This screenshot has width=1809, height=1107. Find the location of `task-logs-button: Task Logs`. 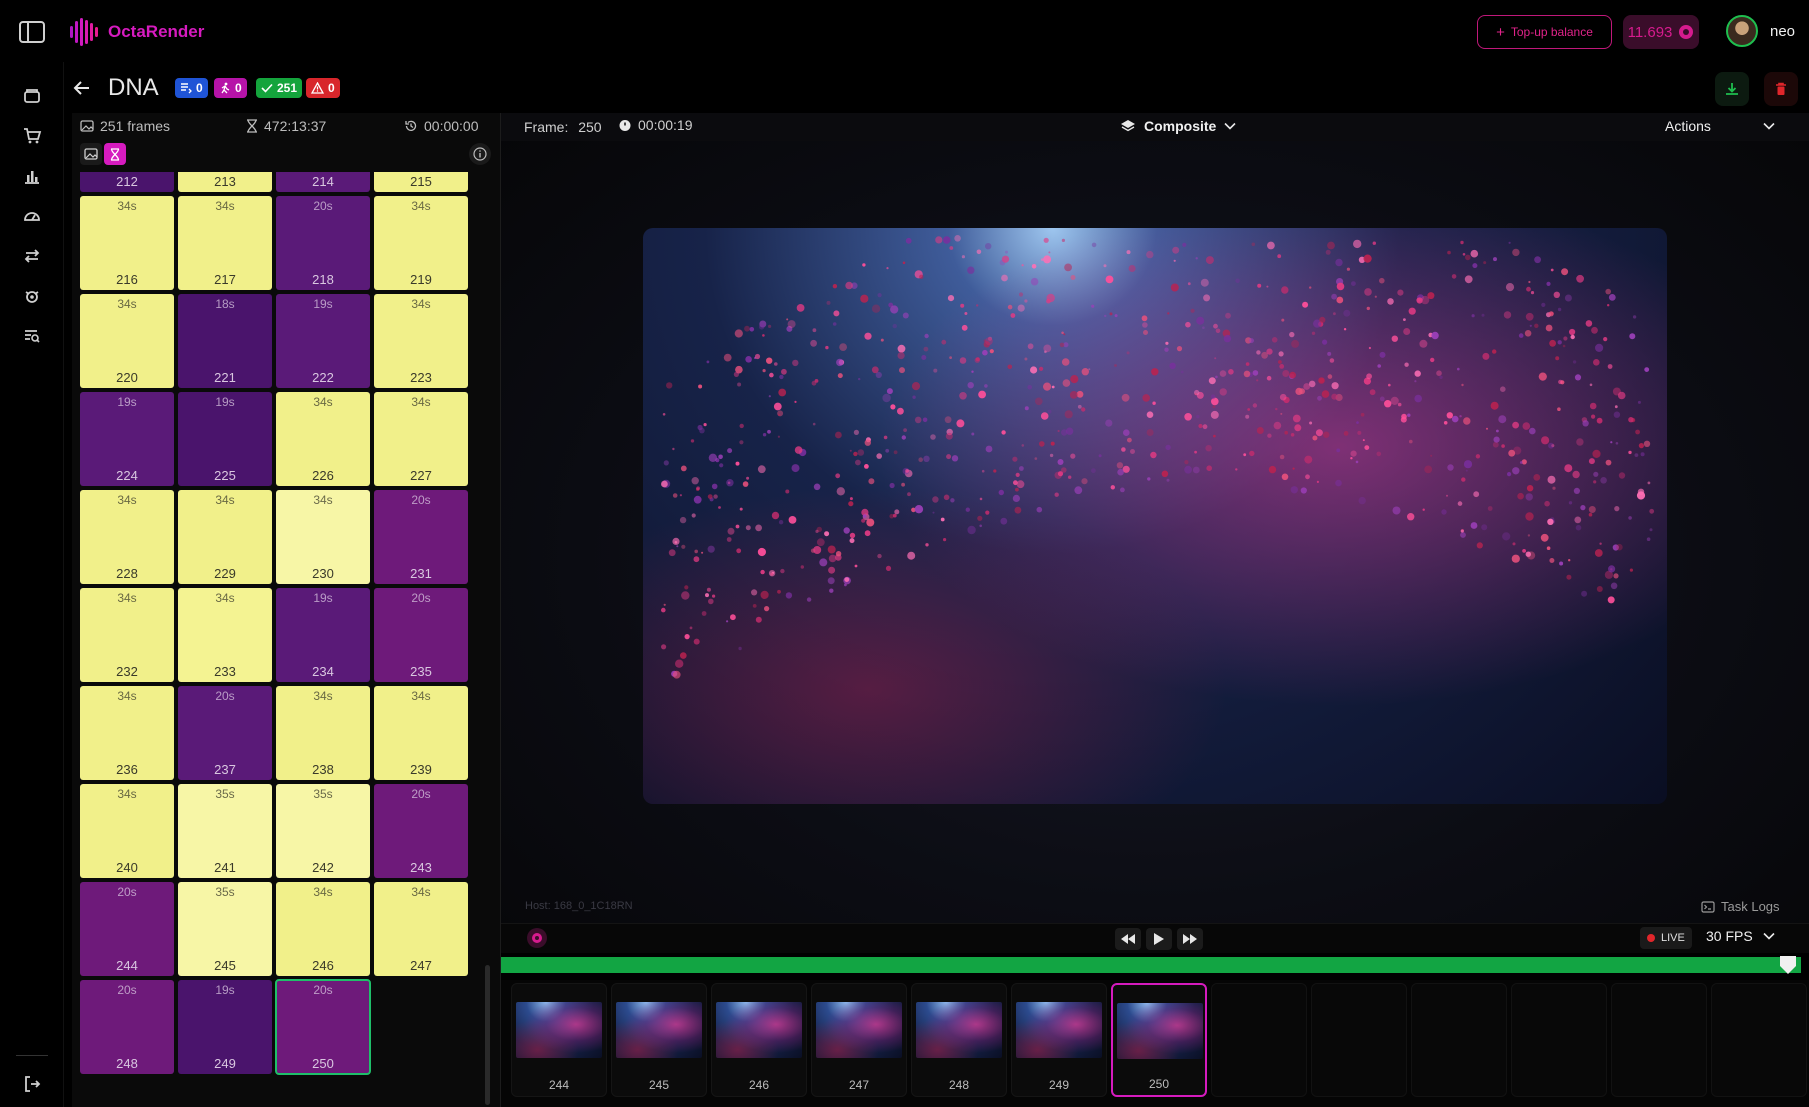

task-logs-button: Task Logs is located at coordinates (1740, 906).